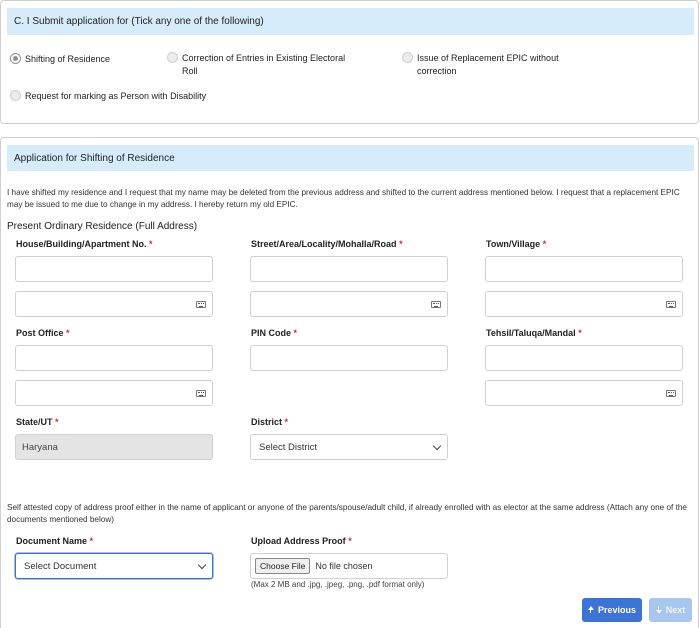  I want to click on street-regional-input, so click(349, 304).